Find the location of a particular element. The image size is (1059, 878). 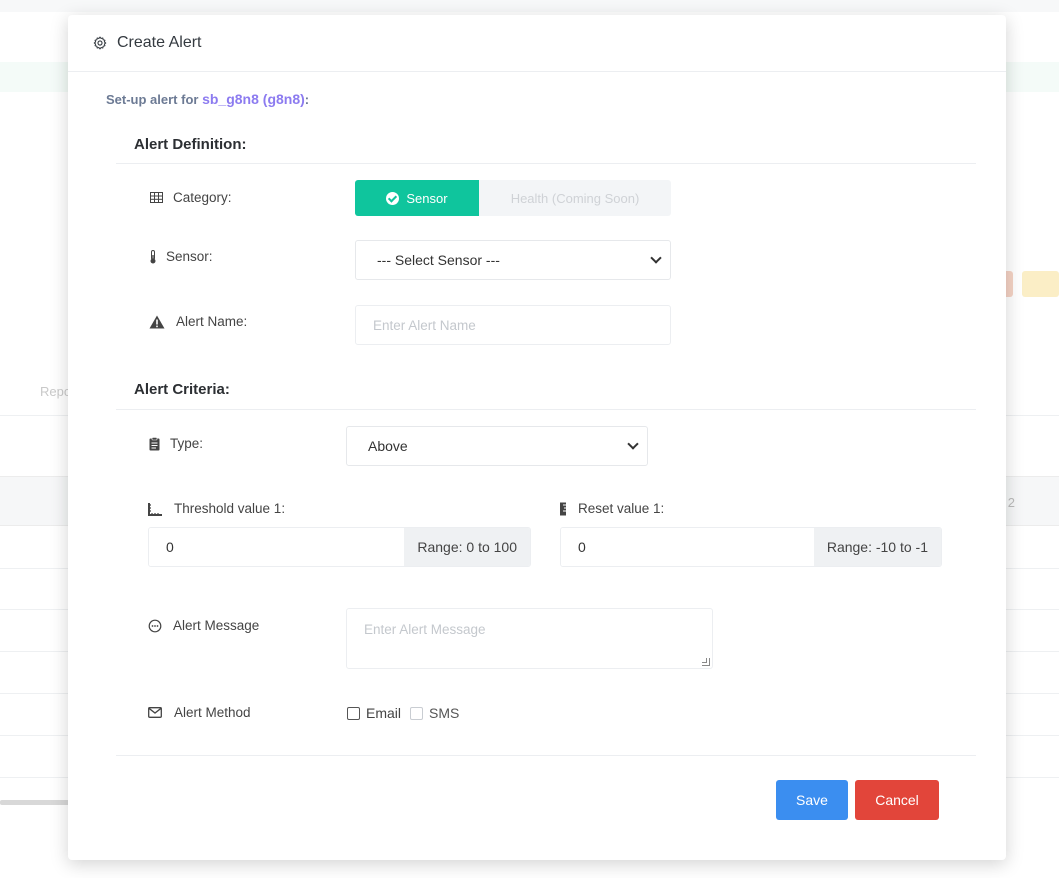

reset-input-group: 0 Range: -10 to -1 is located at coordinates (751, 547).